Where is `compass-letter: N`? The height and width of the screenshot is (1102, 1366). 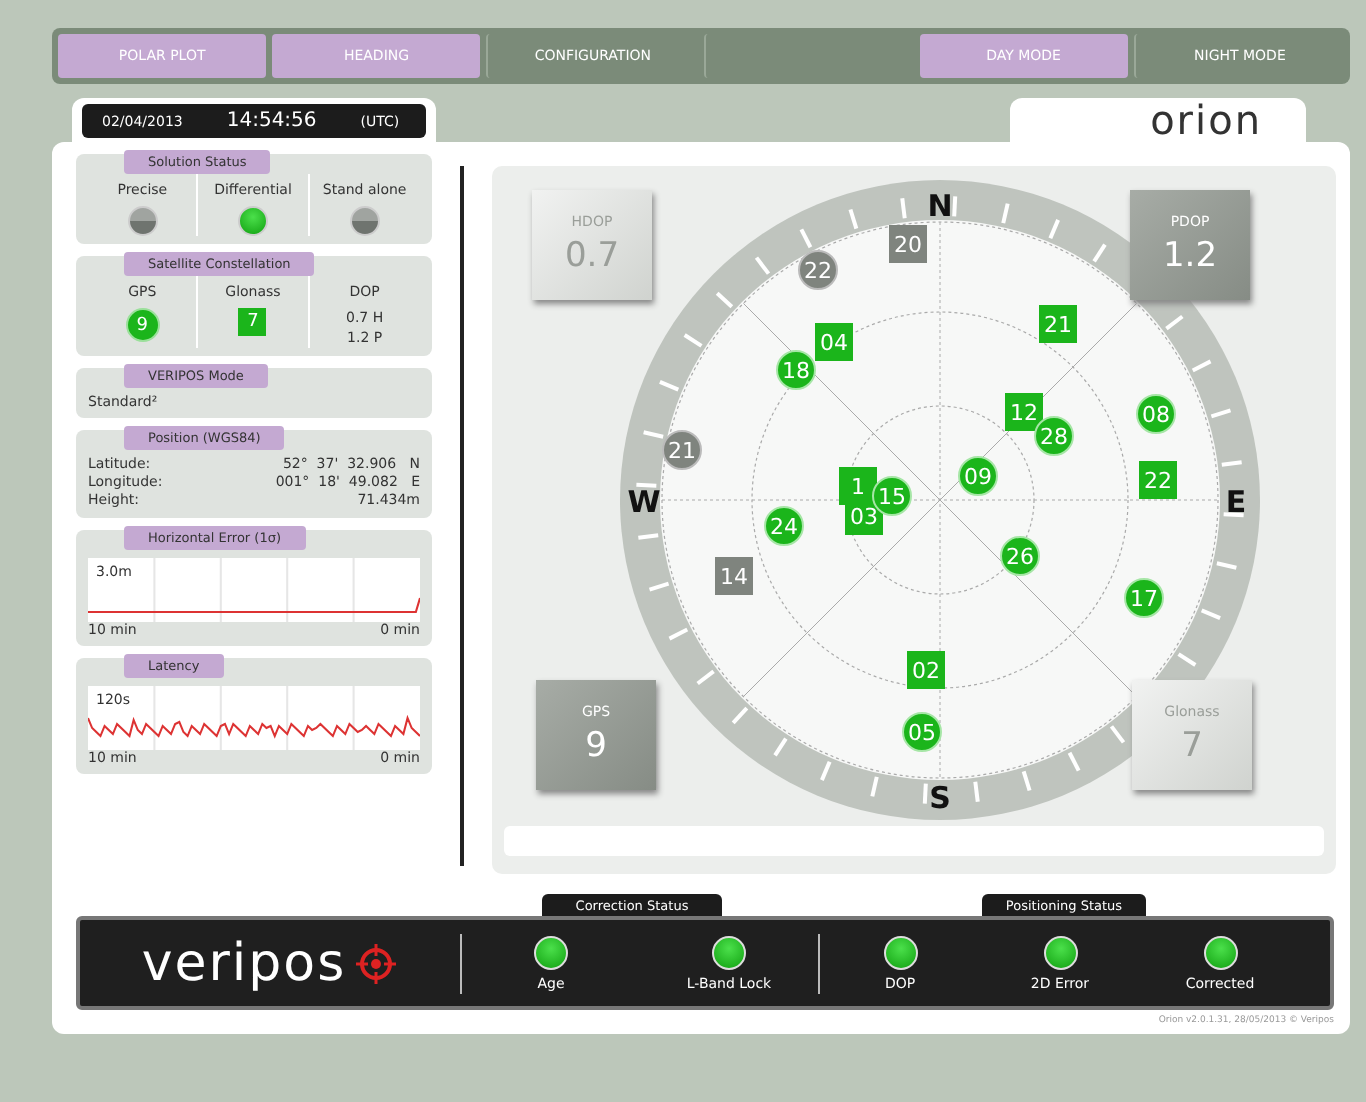 compass-letter: N is located at coordinates (940, 206).